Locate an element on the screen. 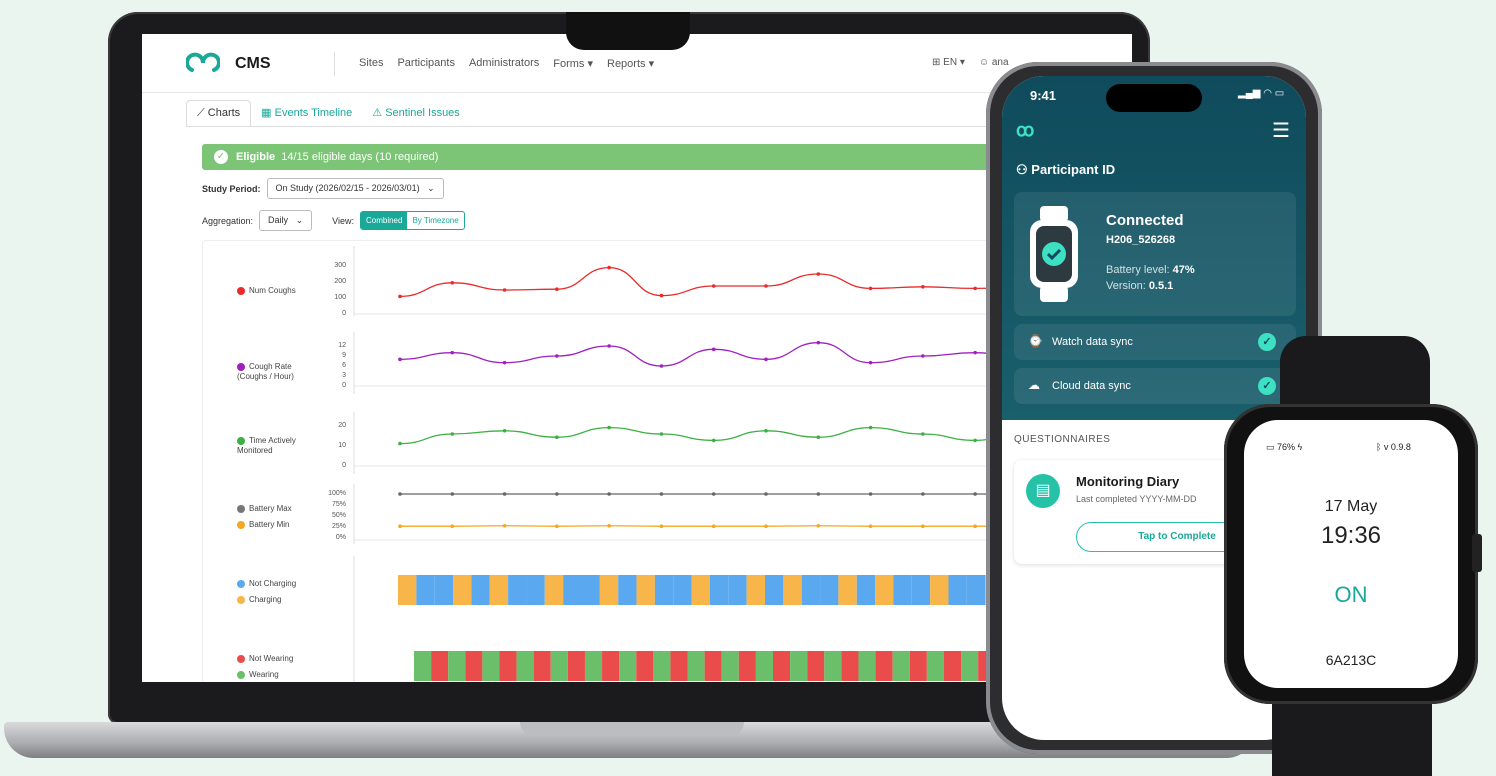 The width and height of the screenshot is (1496, 776). smartwatch-icon is located at coordinates (1054, 254).